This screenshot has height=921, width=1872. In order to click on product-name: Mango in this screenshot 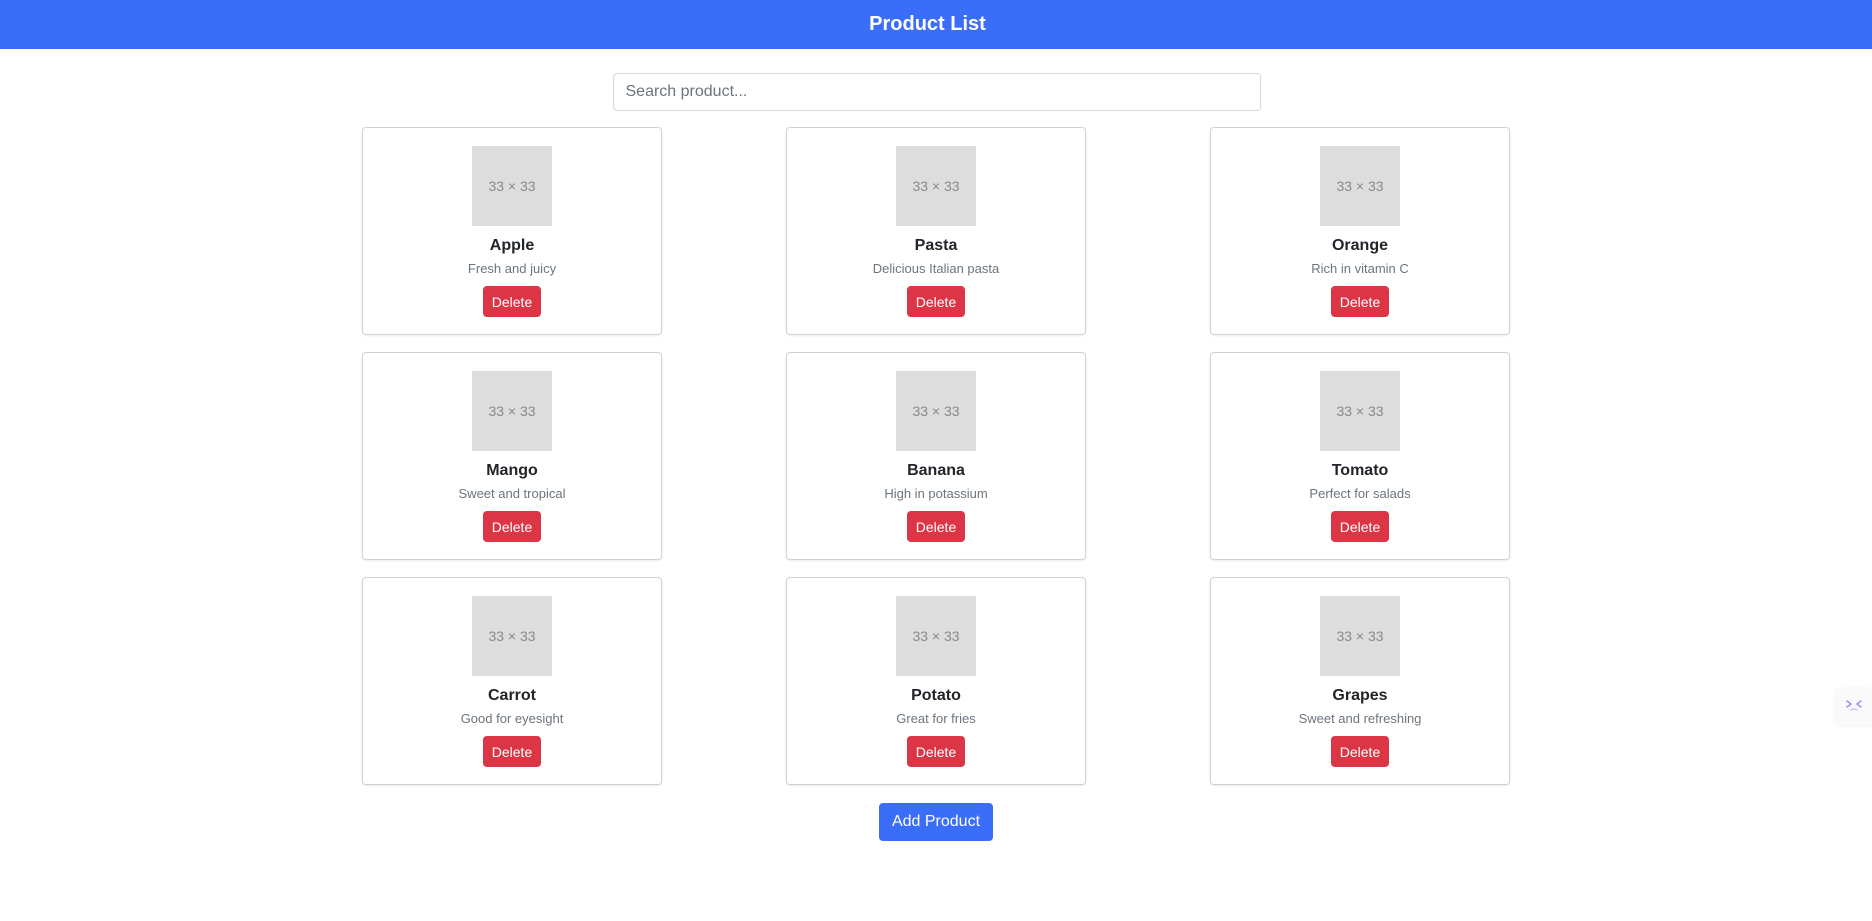, I will do `click(512, 470)`.